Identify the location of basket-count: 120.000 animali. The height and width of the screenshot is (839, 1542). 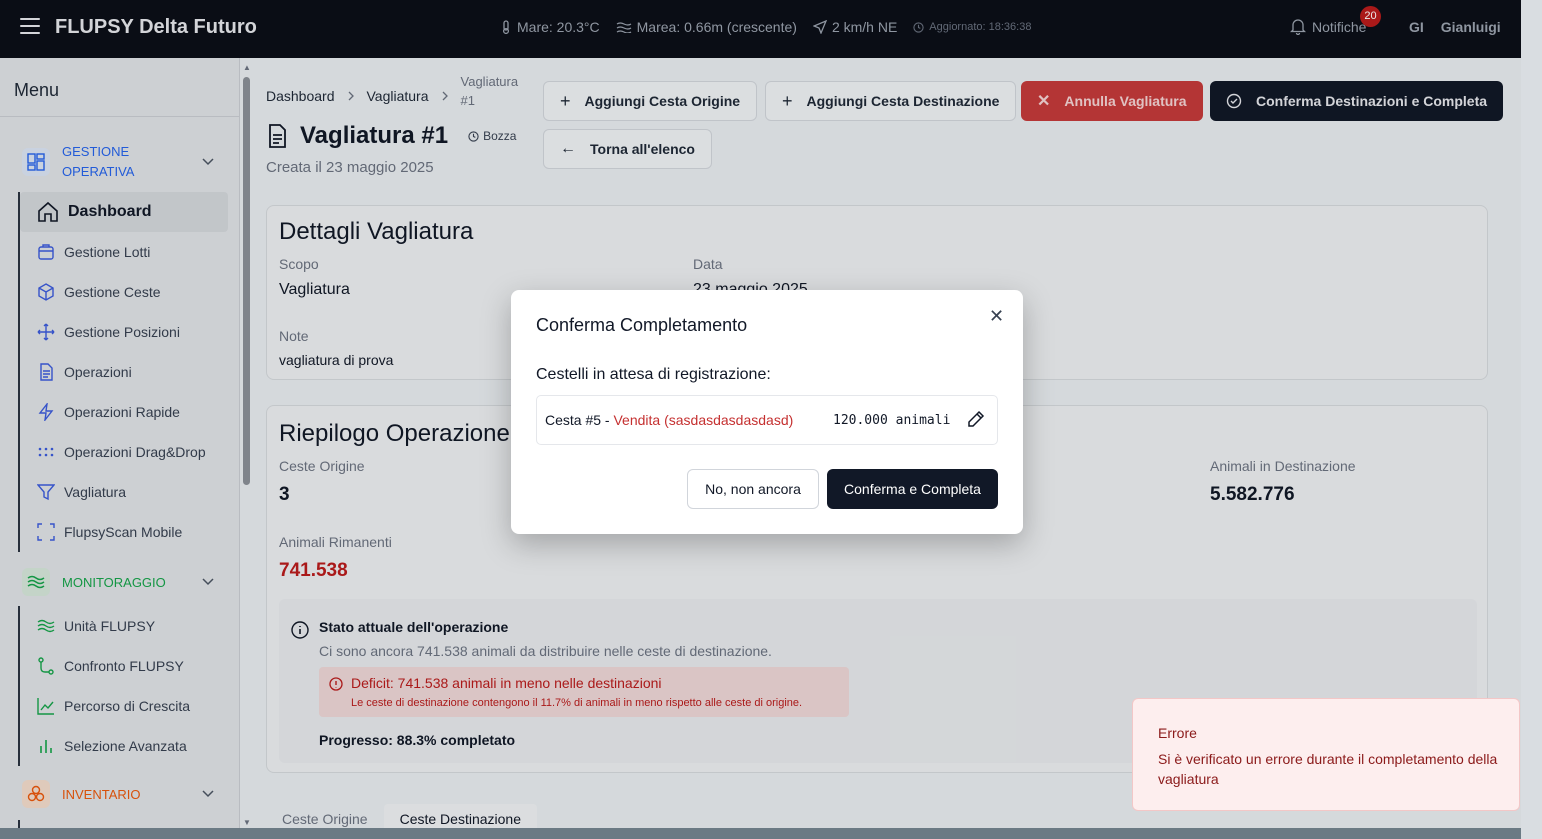
(892, 420).